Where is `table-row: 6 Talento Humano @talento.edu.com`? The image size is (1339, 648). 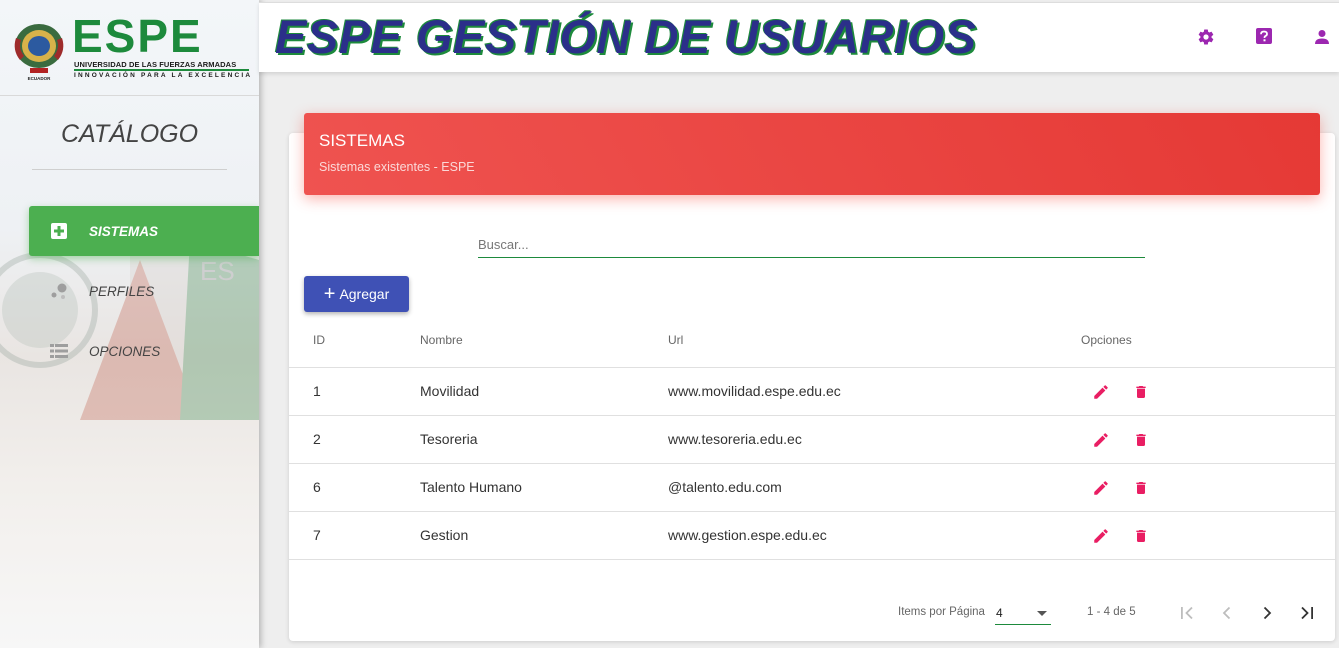
table-row: 6 Talento Humano @talento.edu.com is located at coordinates (812, 488).